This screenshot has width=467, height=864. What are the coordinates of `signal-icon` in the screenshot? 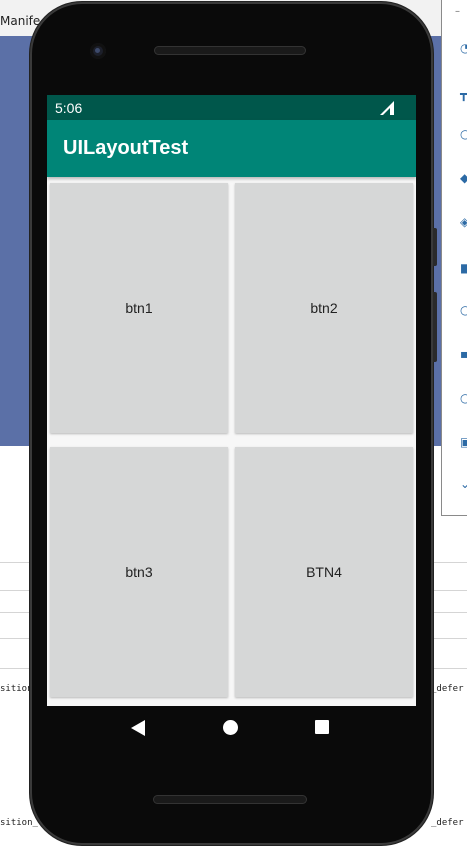 It's located at (387, 108).